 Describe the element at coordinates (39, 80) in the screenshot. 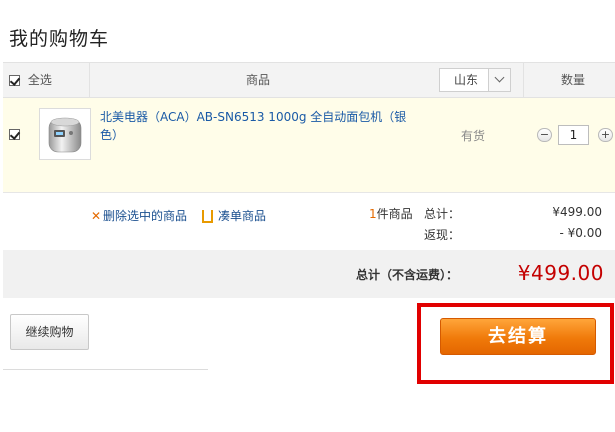

I see `select-all-label: 全选` at that location.